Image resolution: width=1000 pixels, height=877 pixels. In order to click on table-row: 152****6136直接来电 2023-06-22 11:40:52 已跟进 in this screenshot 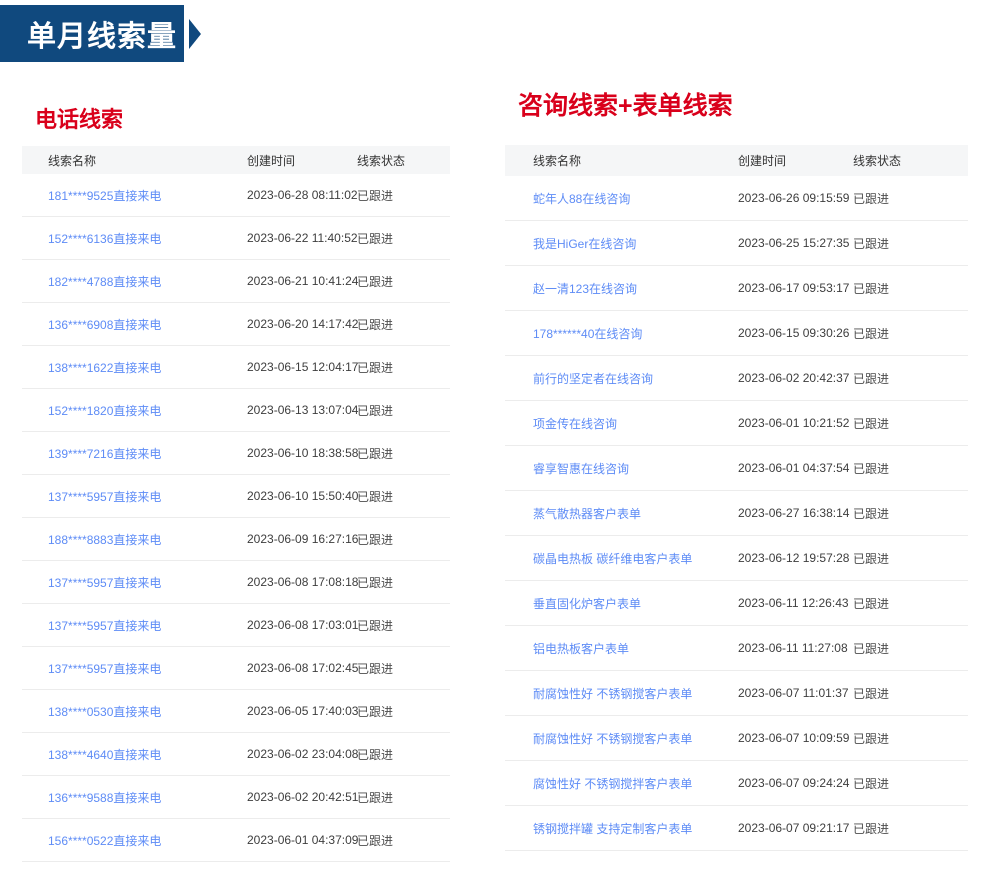, I will do `click(236, 238)`.